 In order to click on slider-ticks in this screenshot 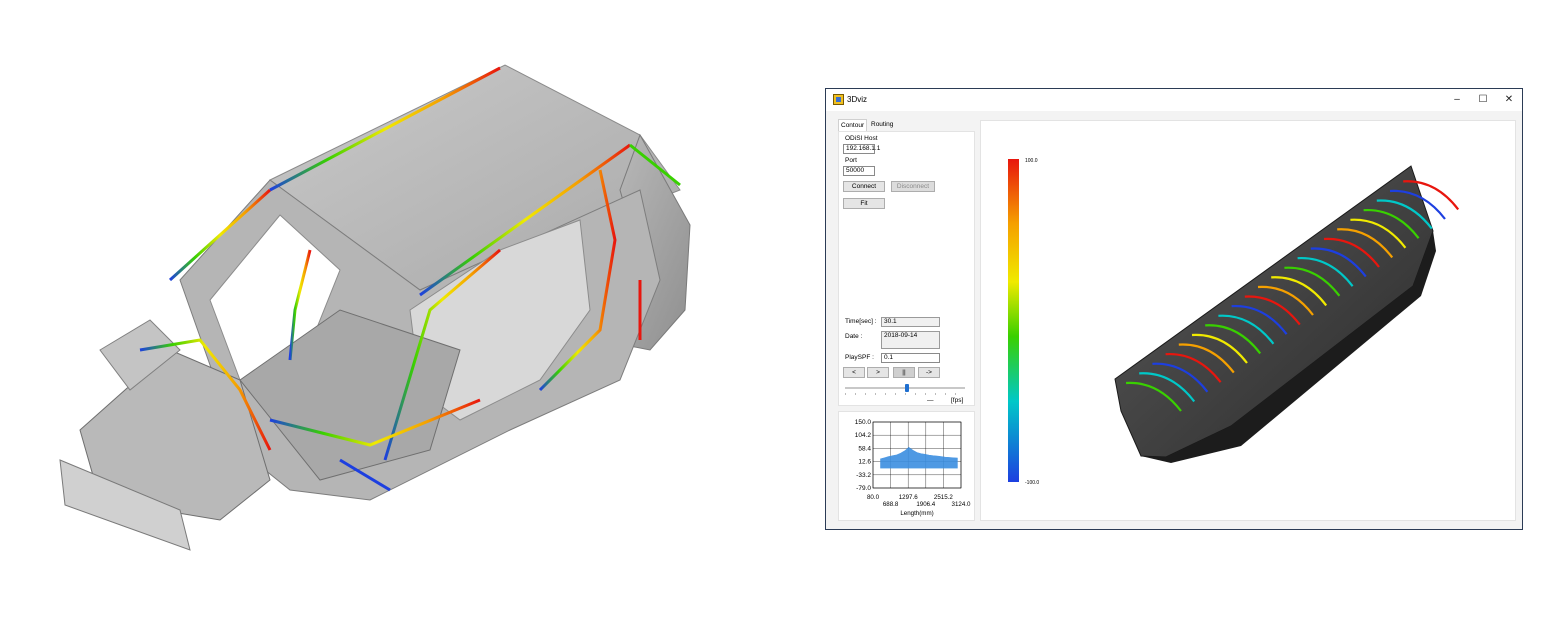, I will do `click(905, 394)`.